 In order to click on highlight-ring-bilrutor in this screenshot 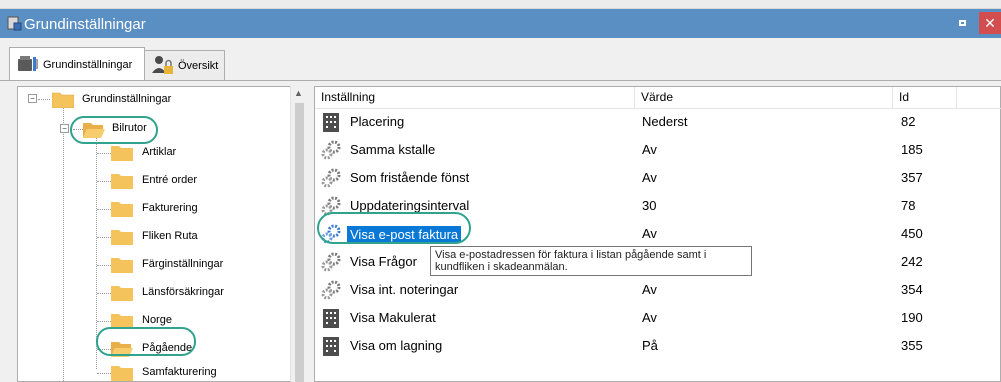, I will do `click(114, 130)`.